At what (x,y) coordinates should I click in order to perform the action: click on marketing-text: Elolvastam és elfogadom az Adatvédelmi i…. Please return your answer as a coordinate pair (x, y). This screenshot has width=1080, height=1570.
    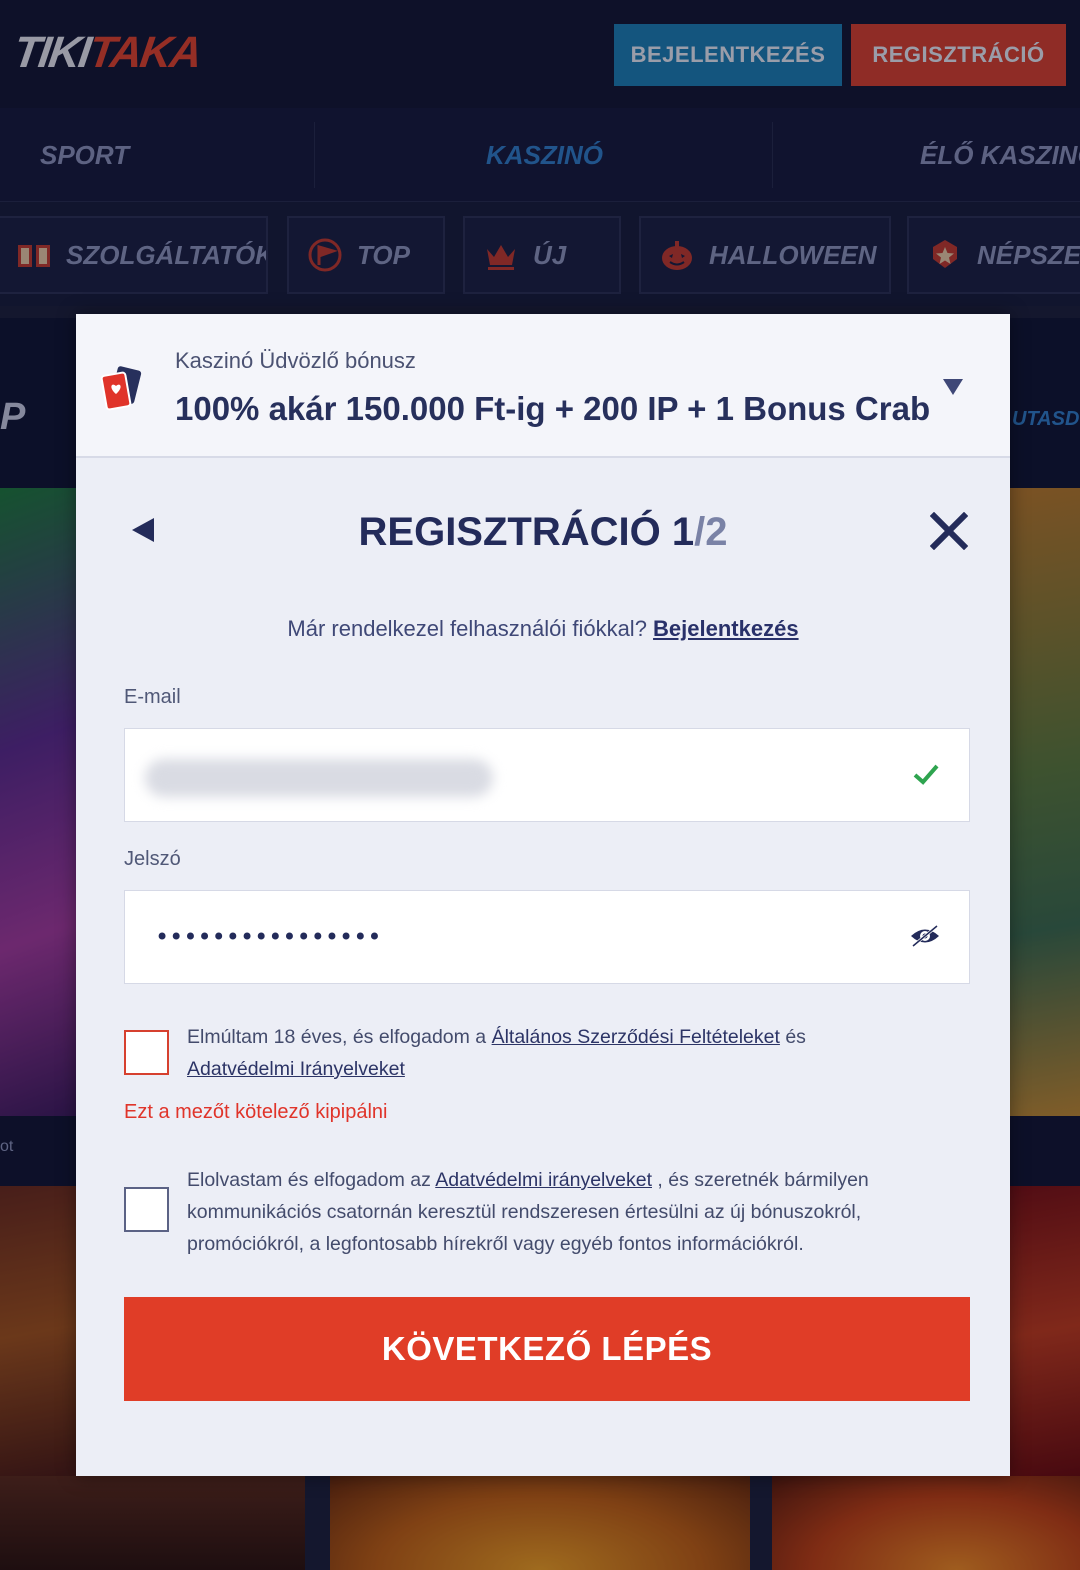
    Looking at the image, I should click on (552, 1212).